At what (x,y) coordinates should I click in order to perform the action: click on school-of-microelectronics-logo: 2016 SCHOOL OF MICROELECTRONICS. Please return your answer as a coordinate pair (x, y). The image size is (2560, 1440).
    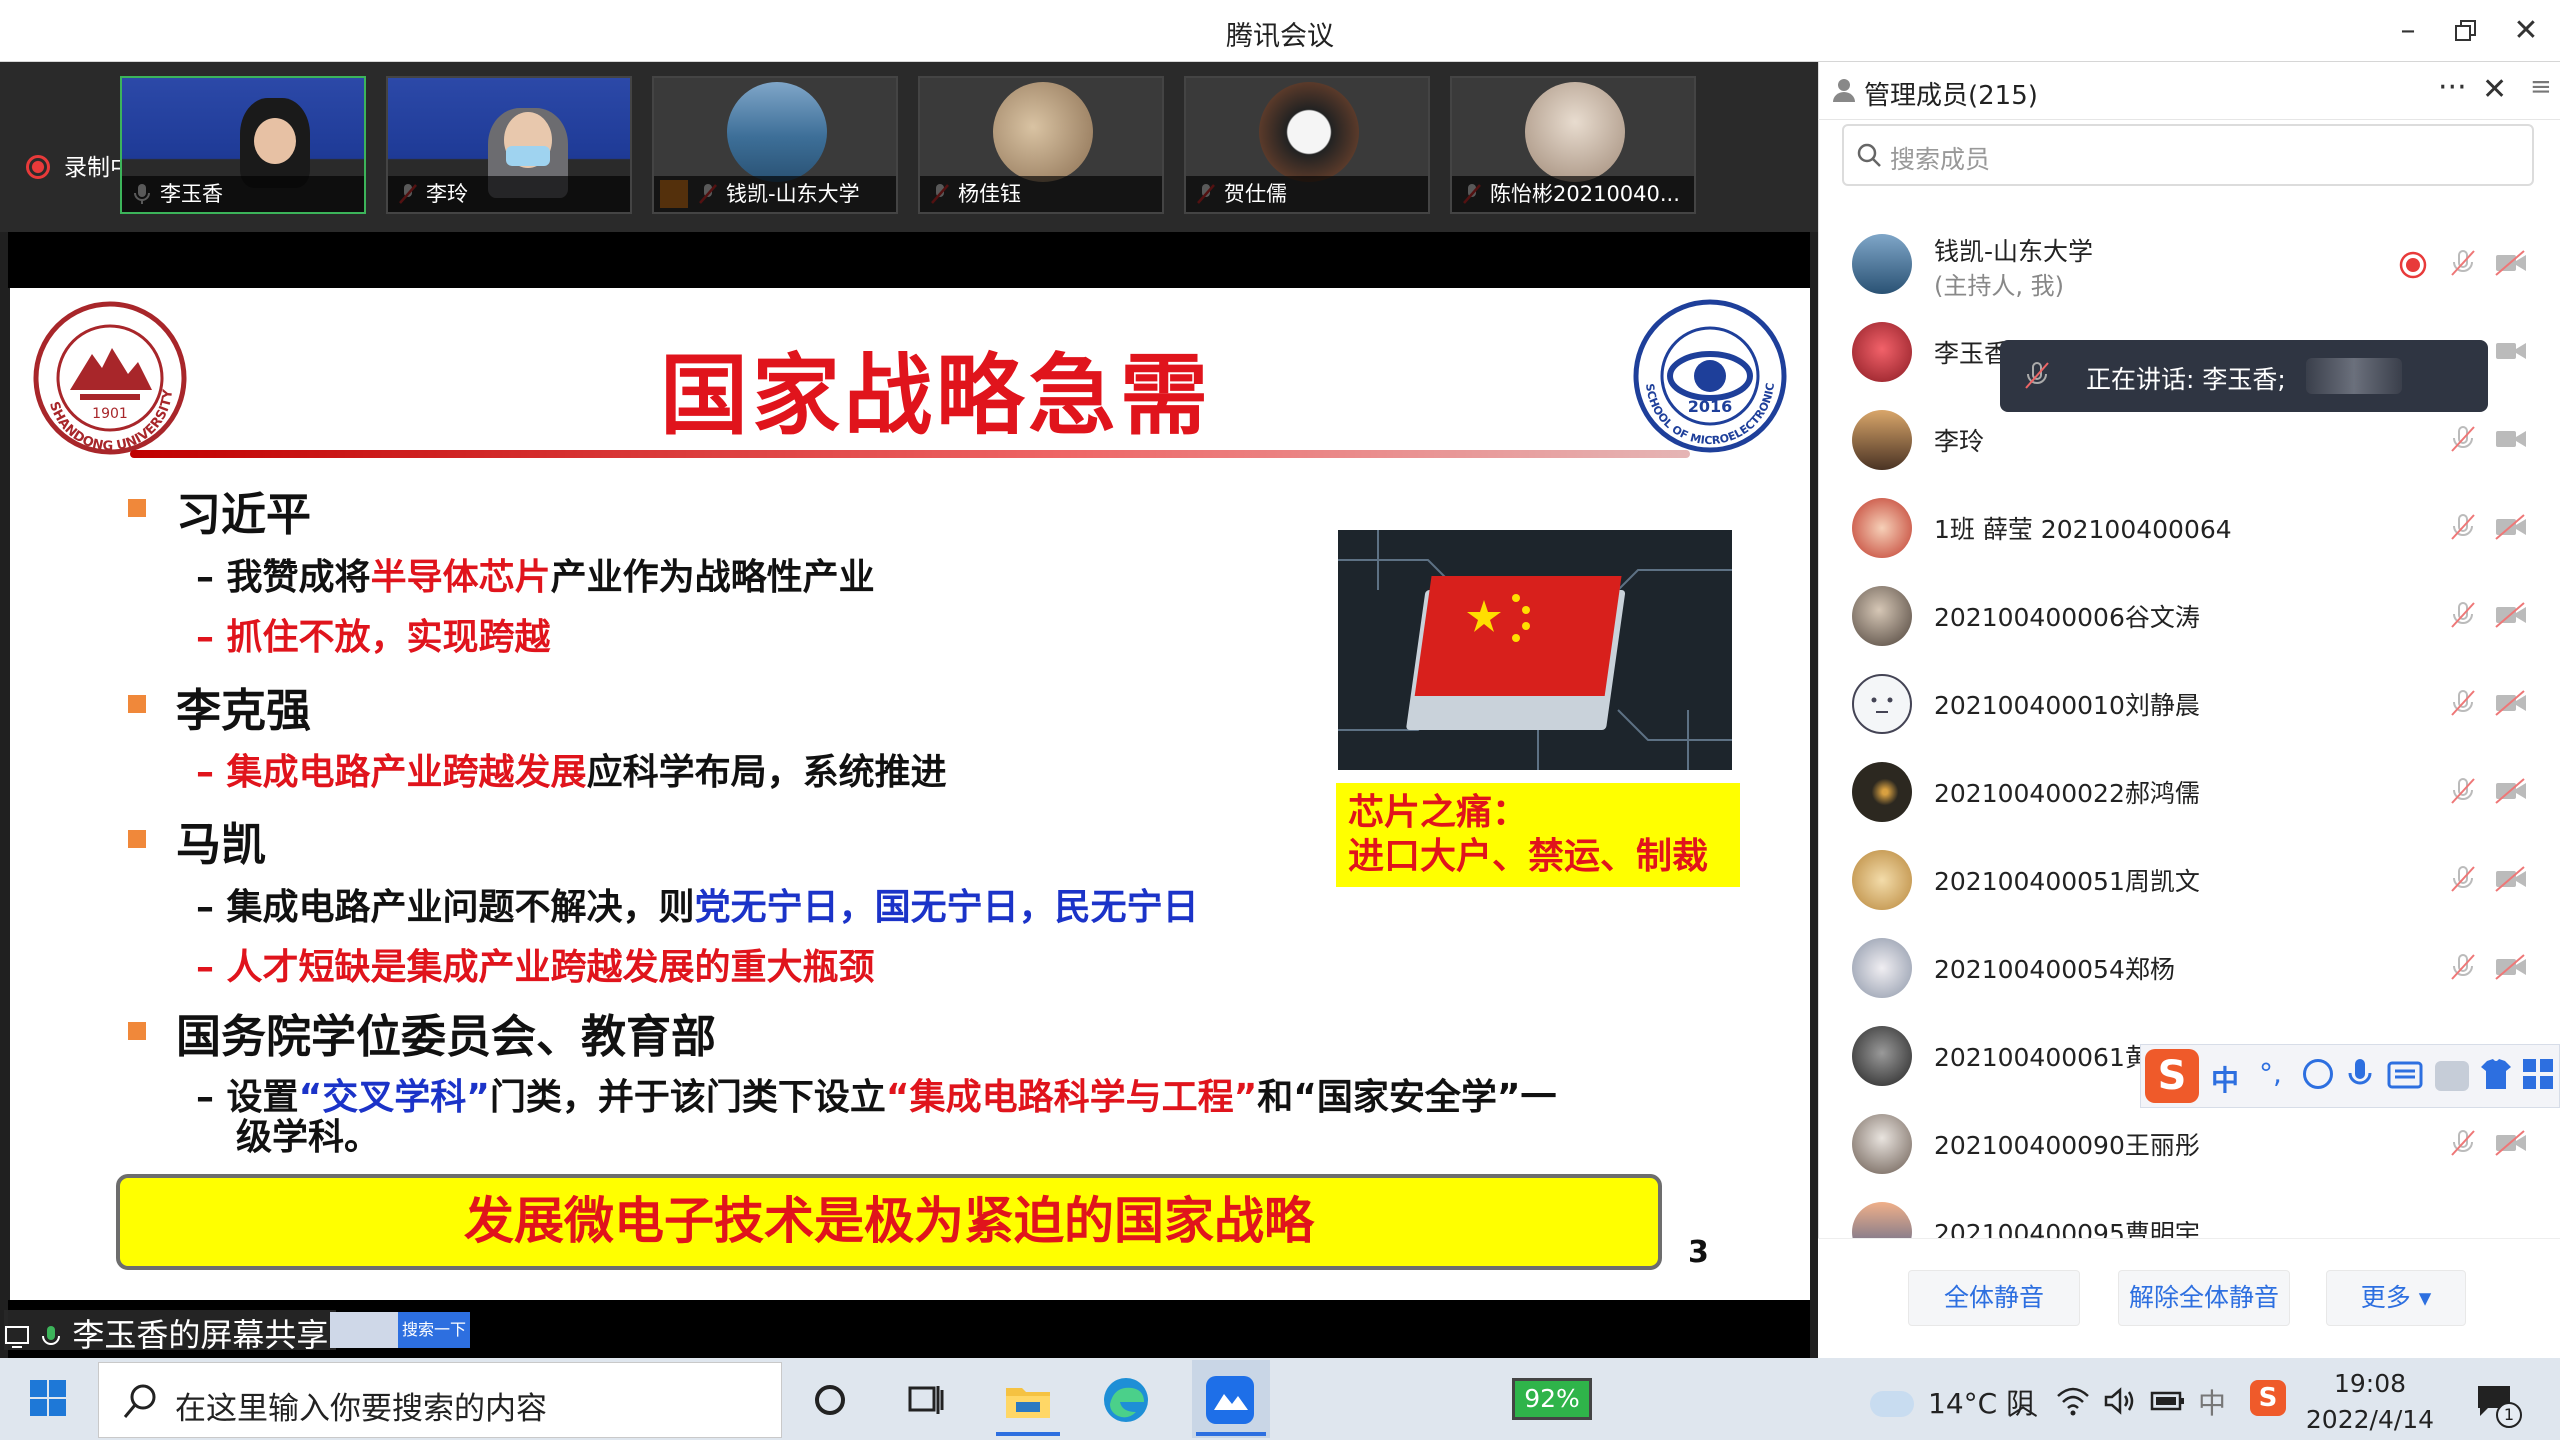
    Looking at the image, I should click on (1708, 374).